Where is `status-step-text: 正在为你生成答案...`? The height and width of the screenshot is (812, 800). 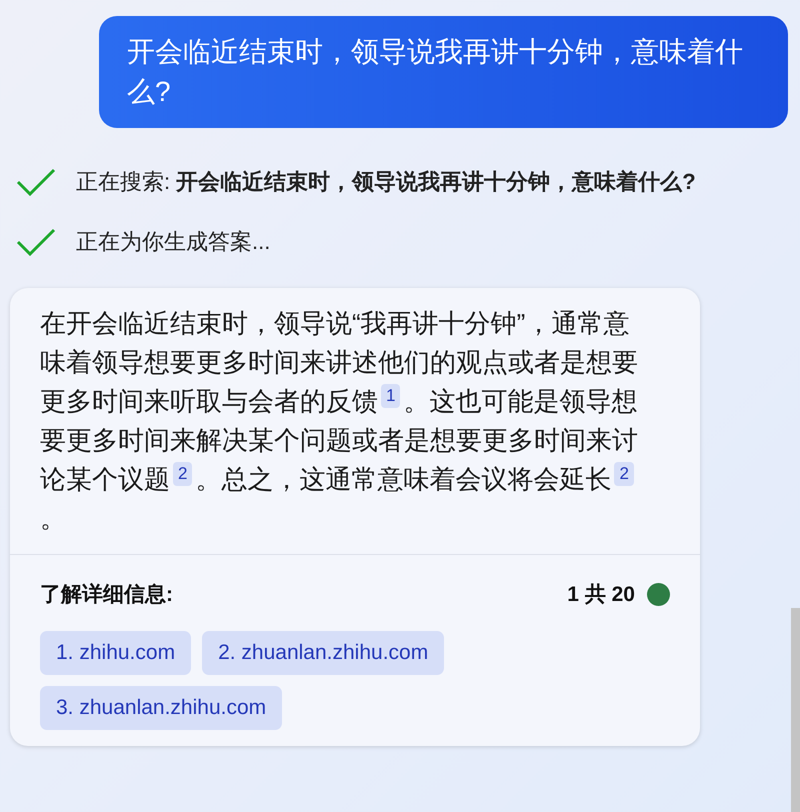 status-step-text: 正在为你生成答案... is located at coordinates (174, 242).